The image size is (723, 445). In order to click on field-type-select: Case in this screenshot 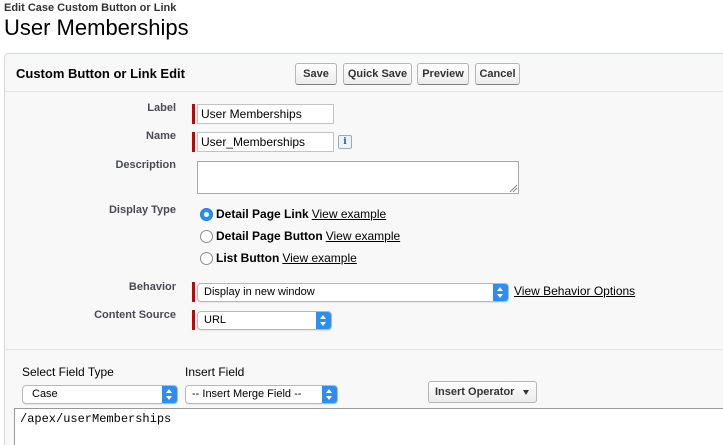, I will do `click(100, 394)`.